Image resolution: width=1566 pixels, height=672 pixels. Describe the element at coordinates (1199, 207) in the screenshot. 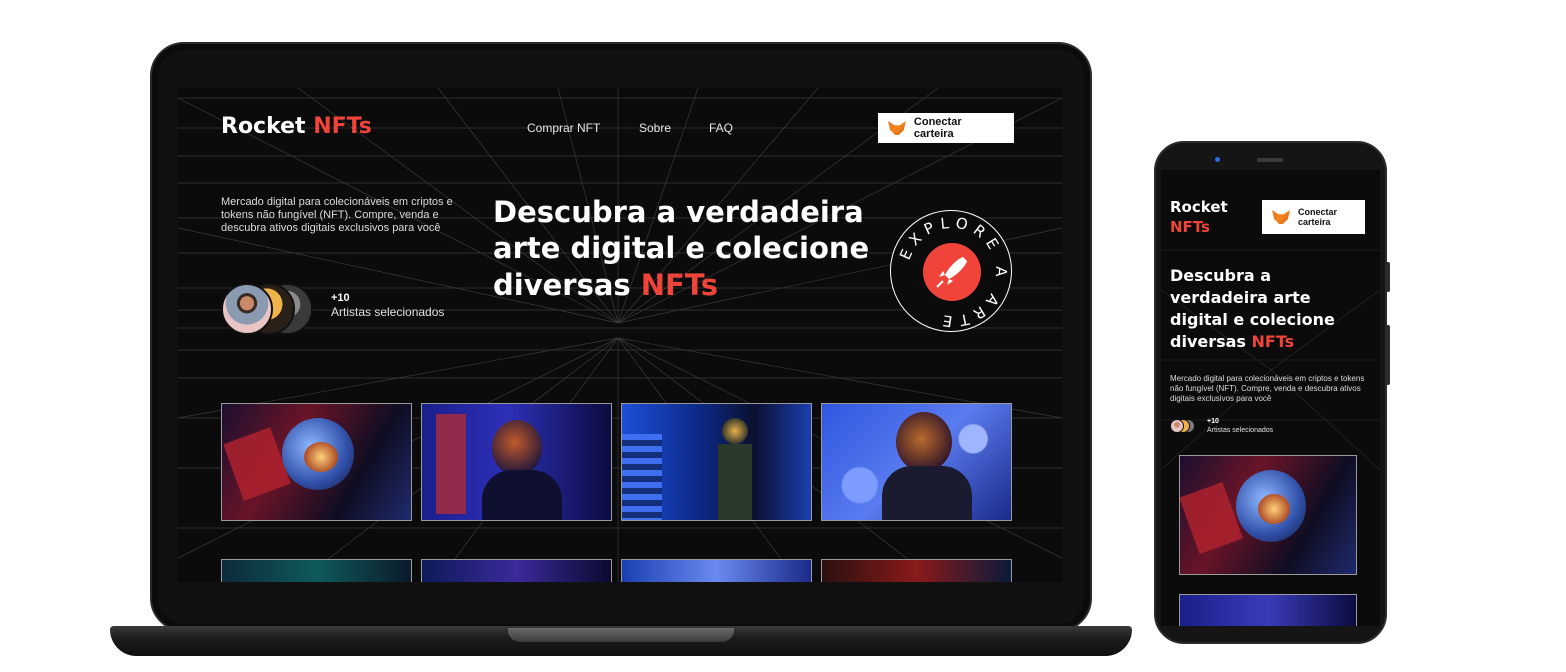

I see `mobile-brand-name: Rocket` at that location.